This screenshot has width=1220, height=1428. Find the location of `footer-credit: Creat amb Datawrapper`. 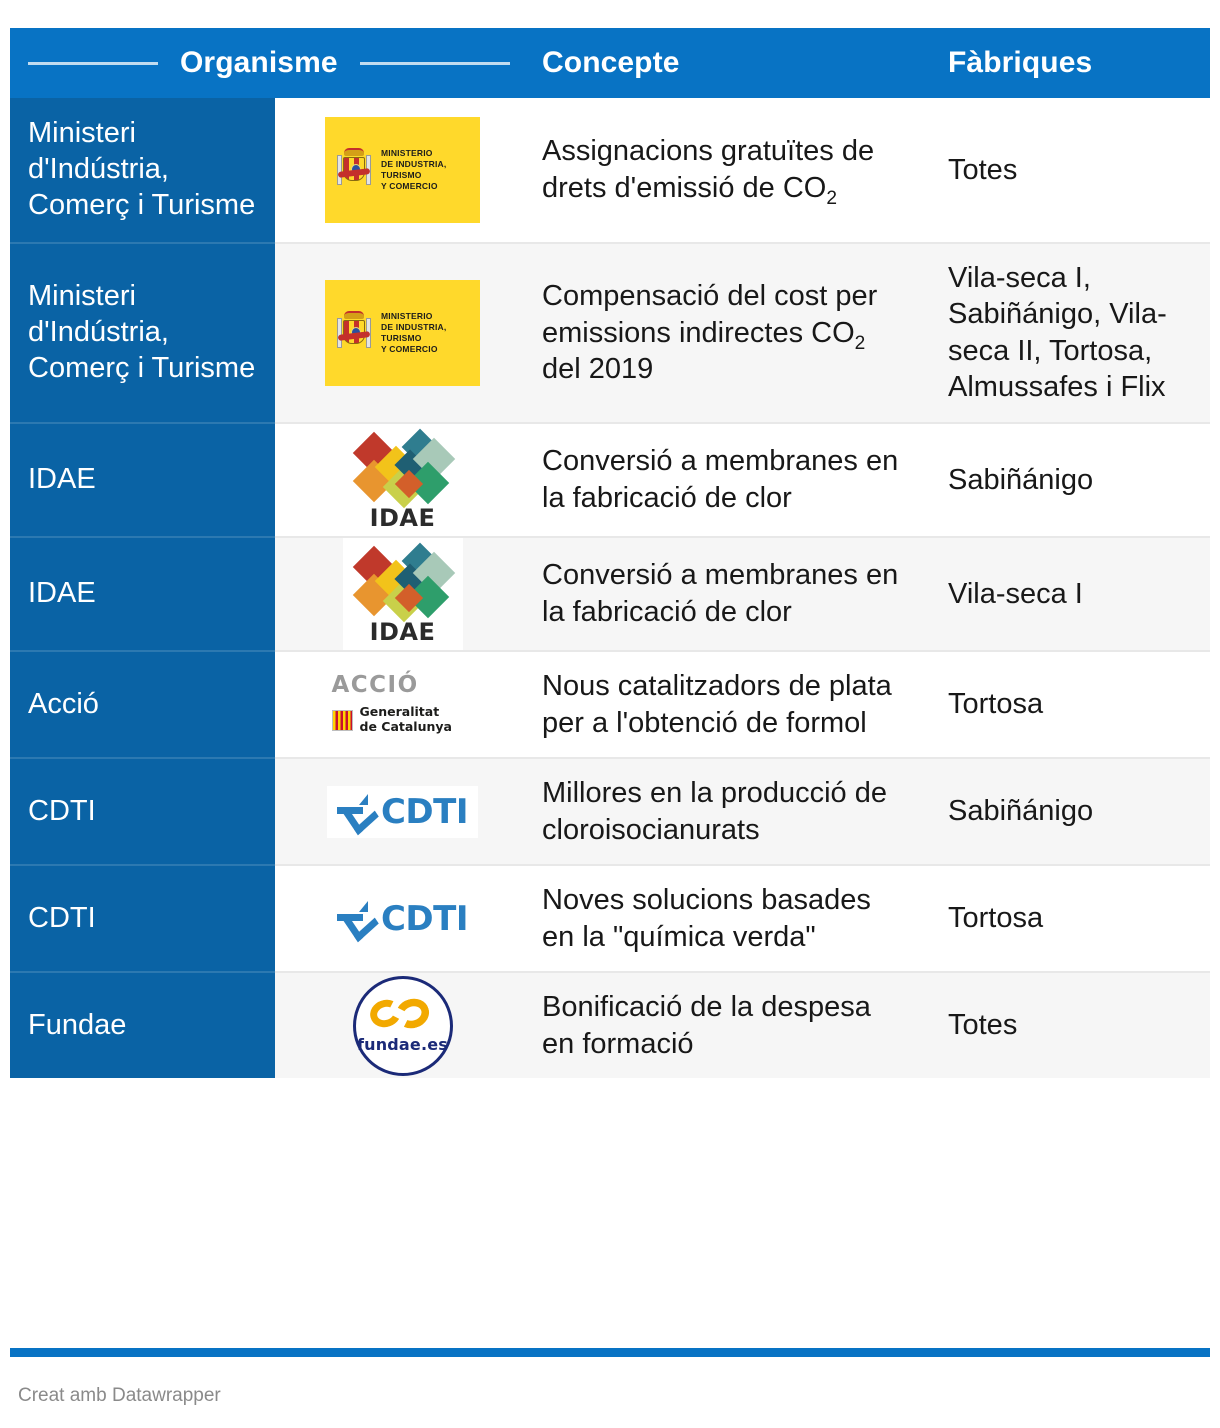

footer-credit: Creat amb Datawrapper is located at coordinates (119, 1396).